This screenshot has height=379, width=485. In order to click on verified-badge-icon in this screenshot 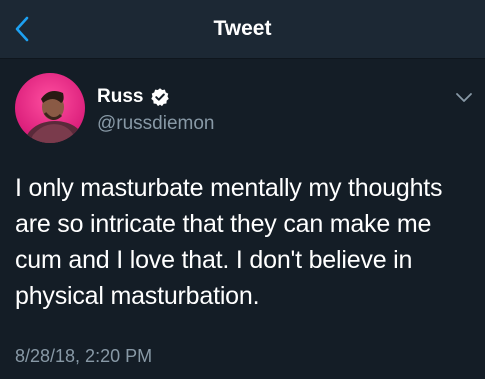, I will do `click(160, 97)`.